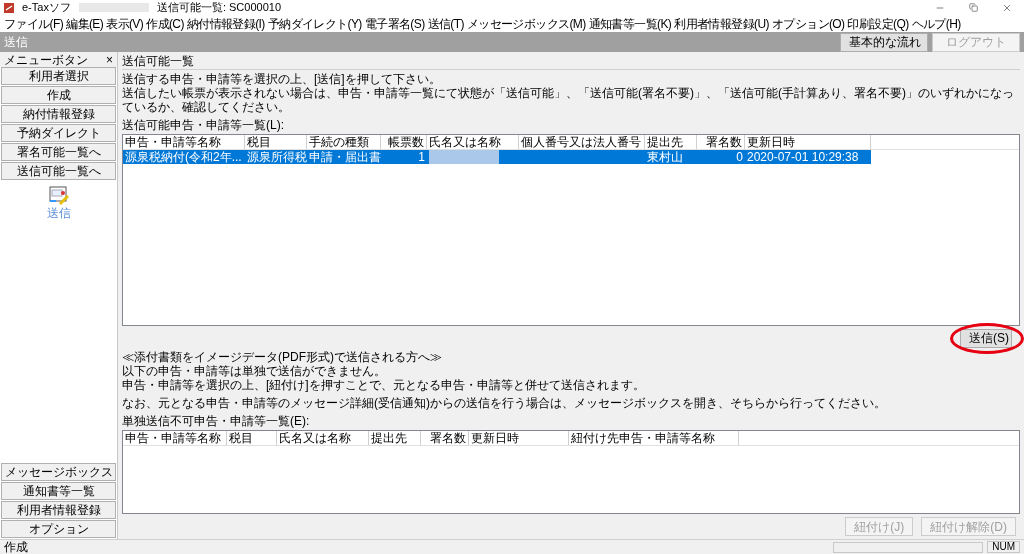  What do you see at coordinates (165, 23) in the screenshot?
I see `menu-item: 作成(C)` at bounding box center [165, 23].